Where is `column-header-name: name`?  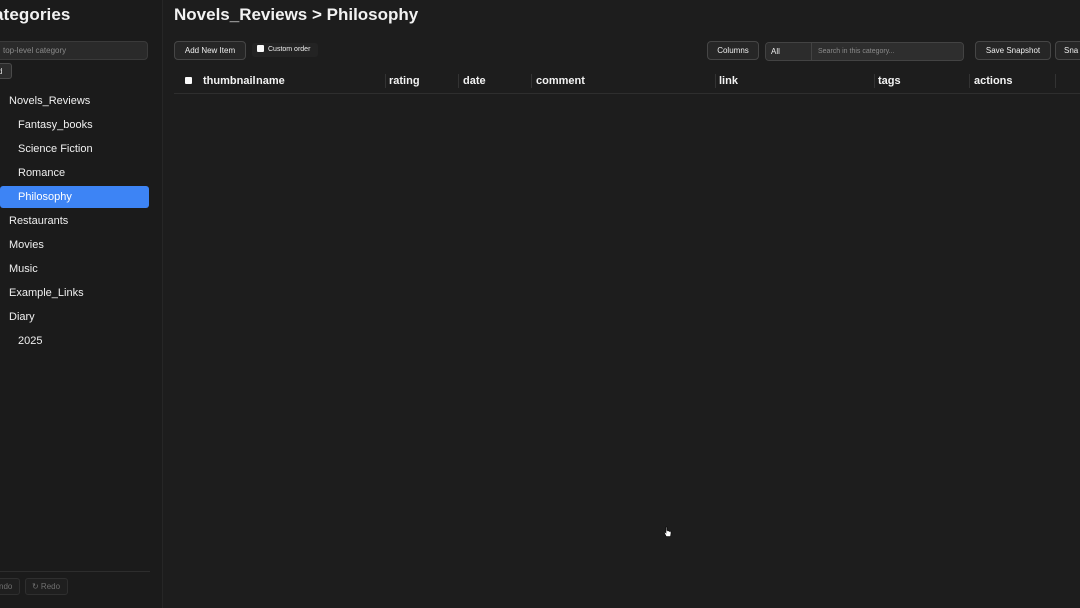
column-header-name: name is located at coordinates (270, 82).